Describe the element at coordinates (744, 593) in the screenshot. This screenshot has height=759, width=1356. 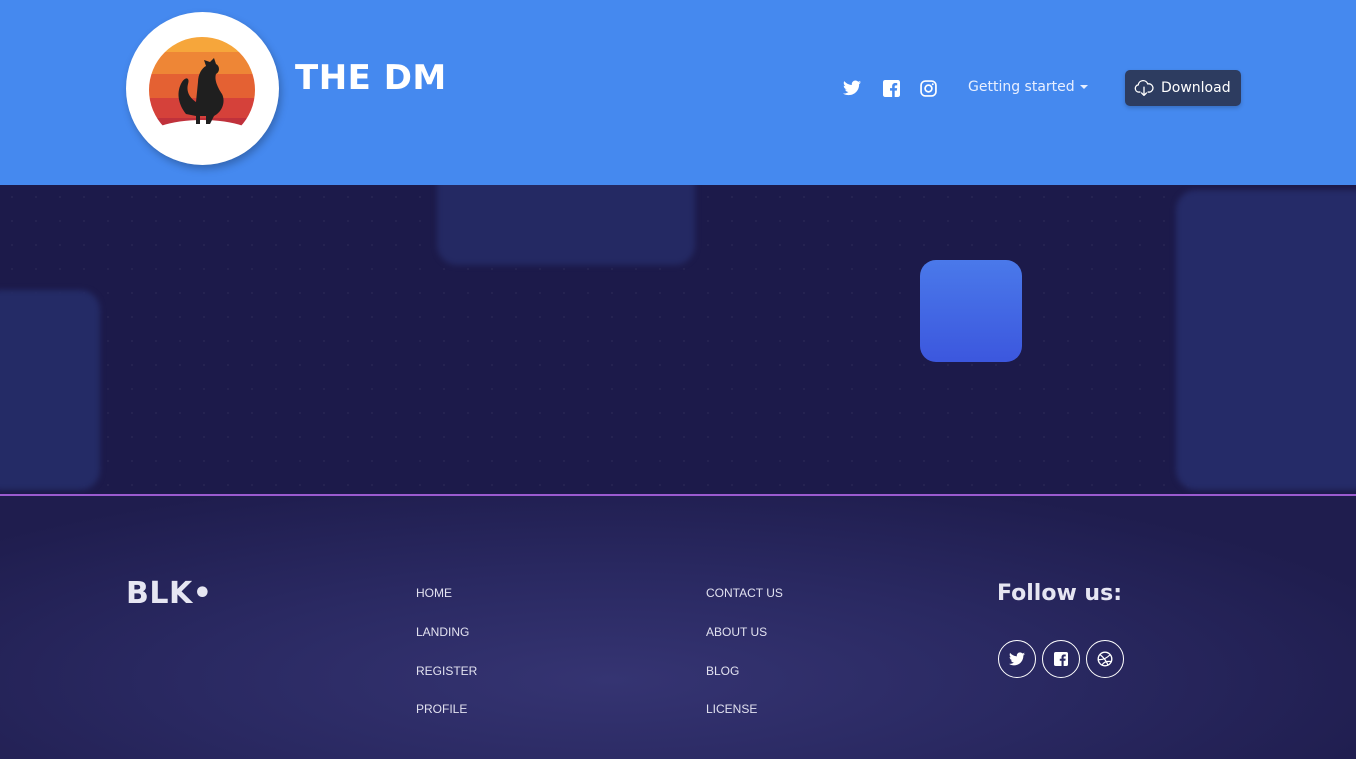
I see `footer-link-contact-us: CONTACT US` at that location.